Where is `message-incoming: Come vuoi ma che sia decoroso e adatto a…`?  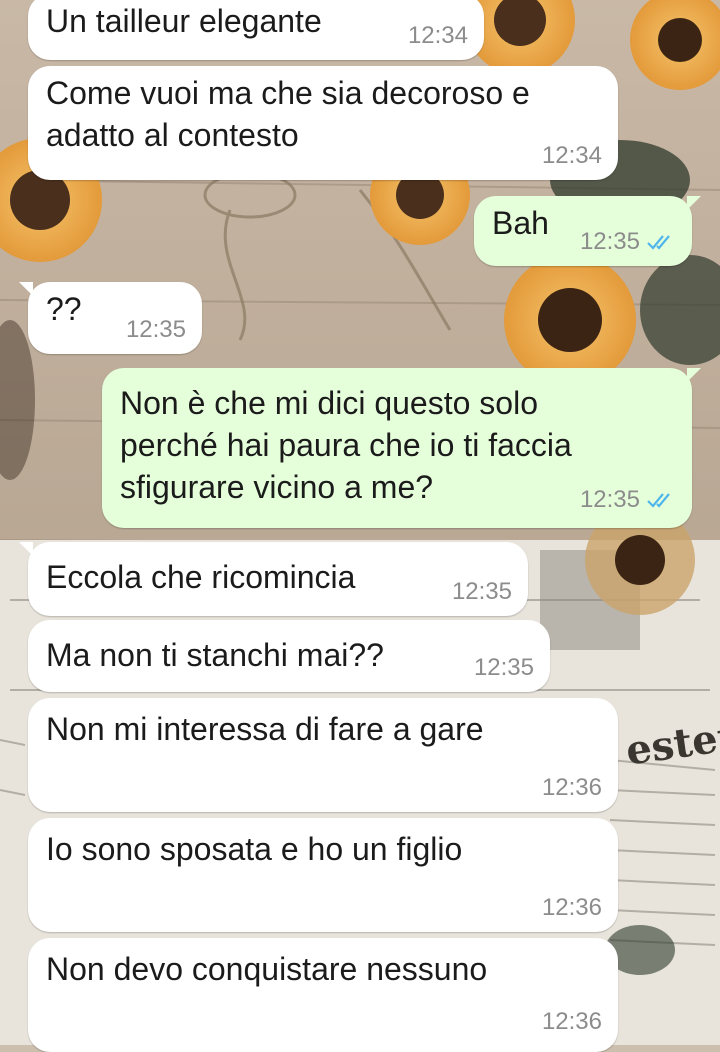 message-incoming: Come vuoi ma che sia decoroso e adatto a… is located at coordinates (323, 123).